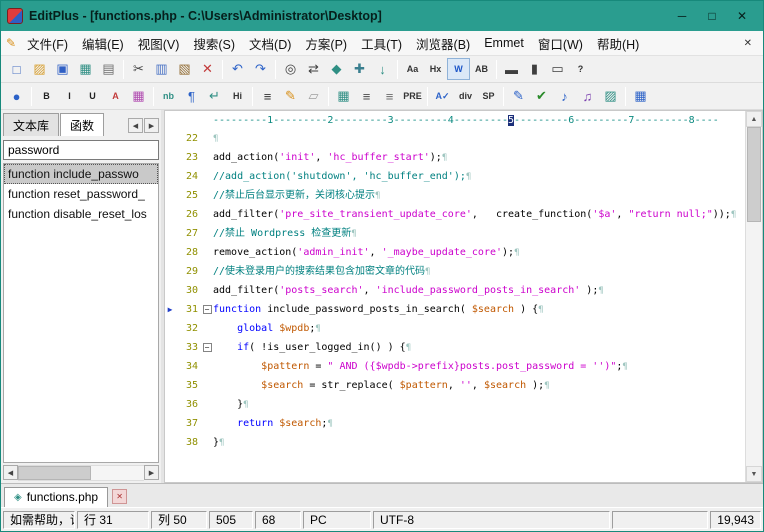 This screenshot has height=532, width=764. What do you see at coordinates (81, 150) in the screenshot?
I see `function-filter-input` at bounding box center [81, 150].